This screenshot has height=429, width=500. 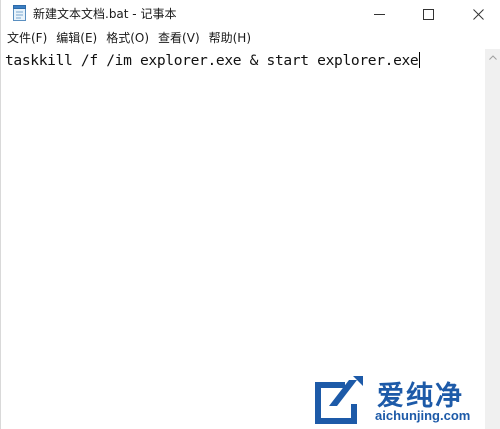 I want to click on minimize-button, so click(x=379, y=14).